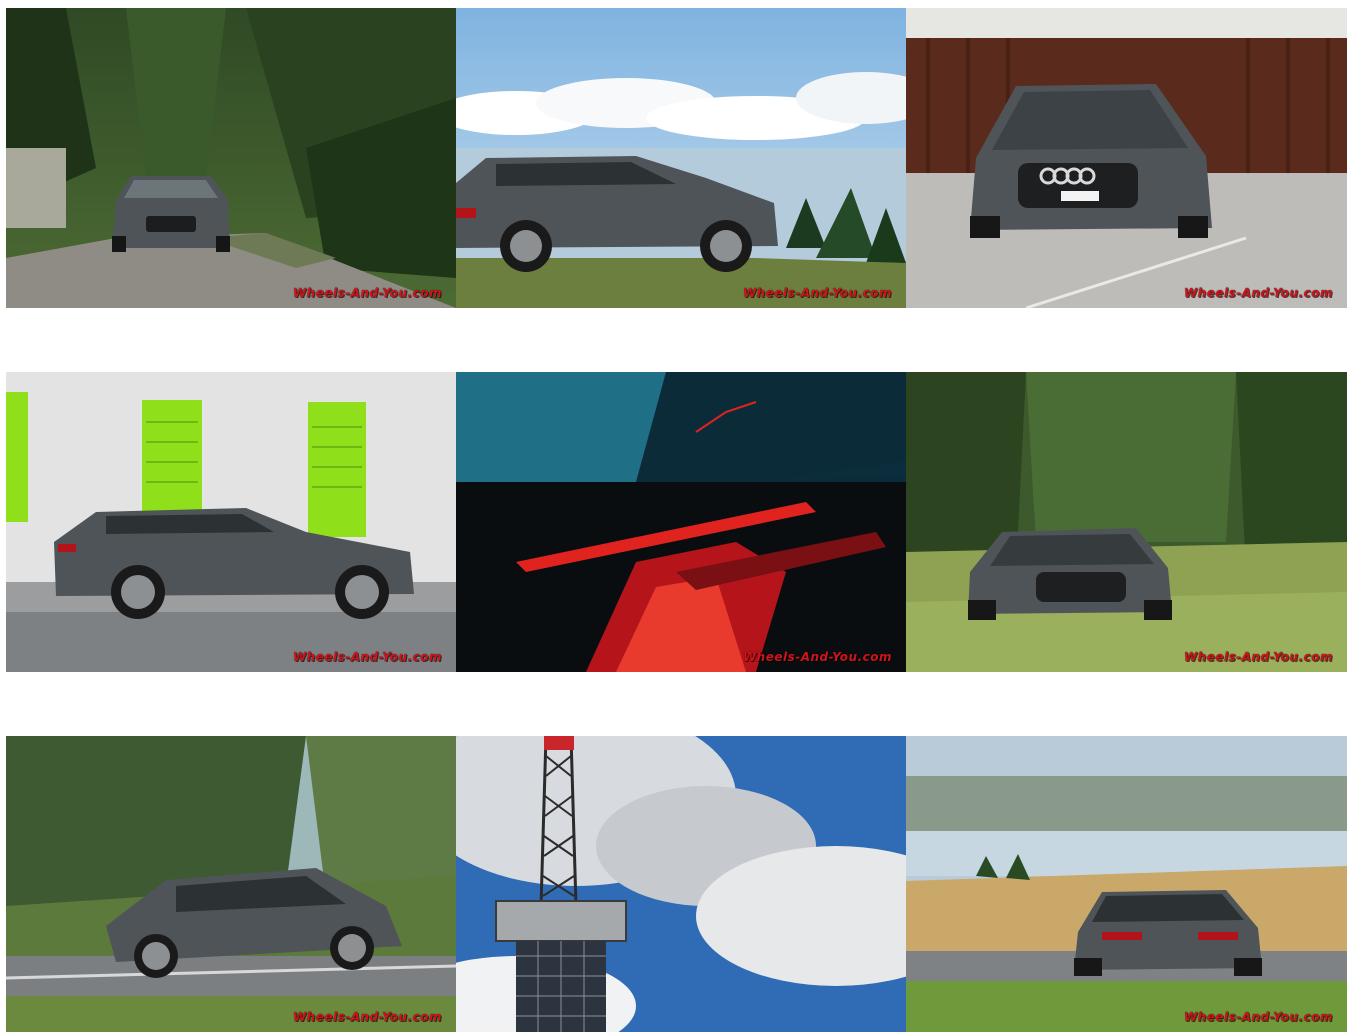 Image resolution: width=1347 pixels, height=1032 pixels. I want to click on gallery-photo-2: Wheels-And-You.com, so click(681, 158).